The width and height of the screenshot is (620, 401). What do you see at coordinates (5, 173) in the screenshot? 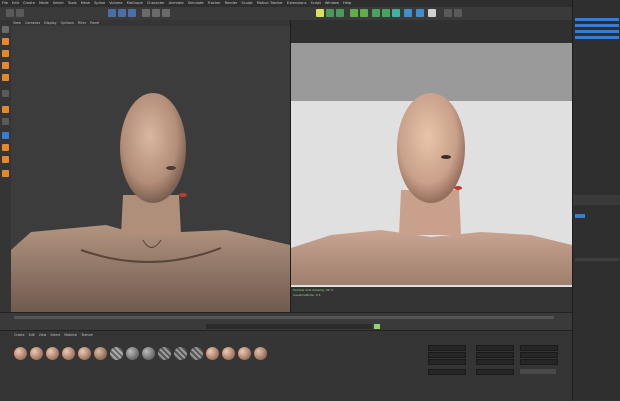
I see `bake-icon` at bounding box center [5, 173].